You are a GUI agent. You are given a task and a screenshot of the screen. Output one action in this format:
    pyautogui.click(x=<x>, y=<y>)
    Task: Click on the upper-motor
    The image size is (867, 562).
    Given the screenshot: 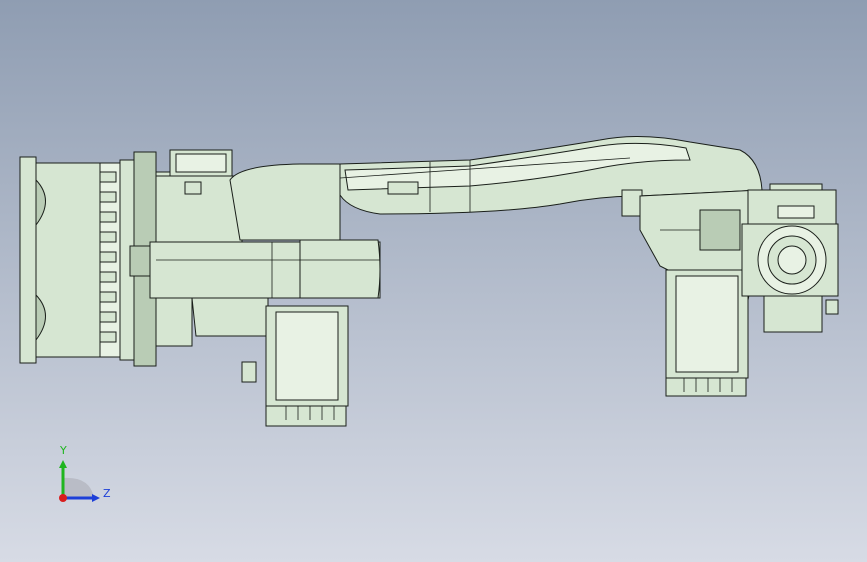 What is the action you would take?
    pyautogui.click(x=707, y=333)
    